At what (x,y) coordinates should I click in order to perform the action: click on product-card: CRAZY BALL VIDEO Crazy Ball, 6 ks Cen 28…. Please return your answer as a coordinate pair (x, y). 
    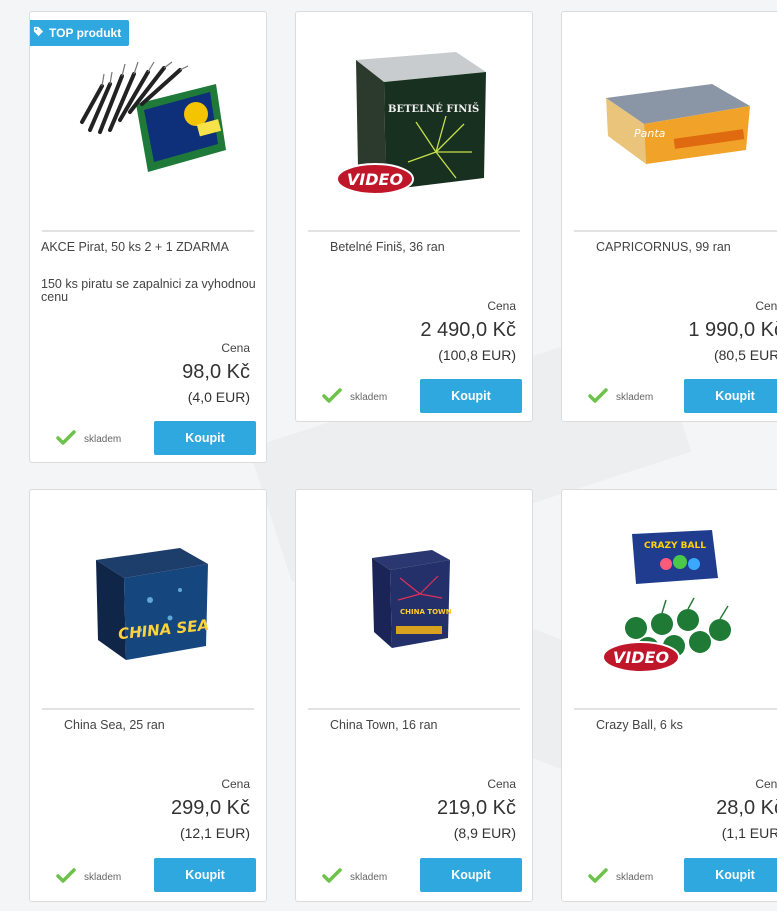
    Looking at the image, I should click on (669, 695).